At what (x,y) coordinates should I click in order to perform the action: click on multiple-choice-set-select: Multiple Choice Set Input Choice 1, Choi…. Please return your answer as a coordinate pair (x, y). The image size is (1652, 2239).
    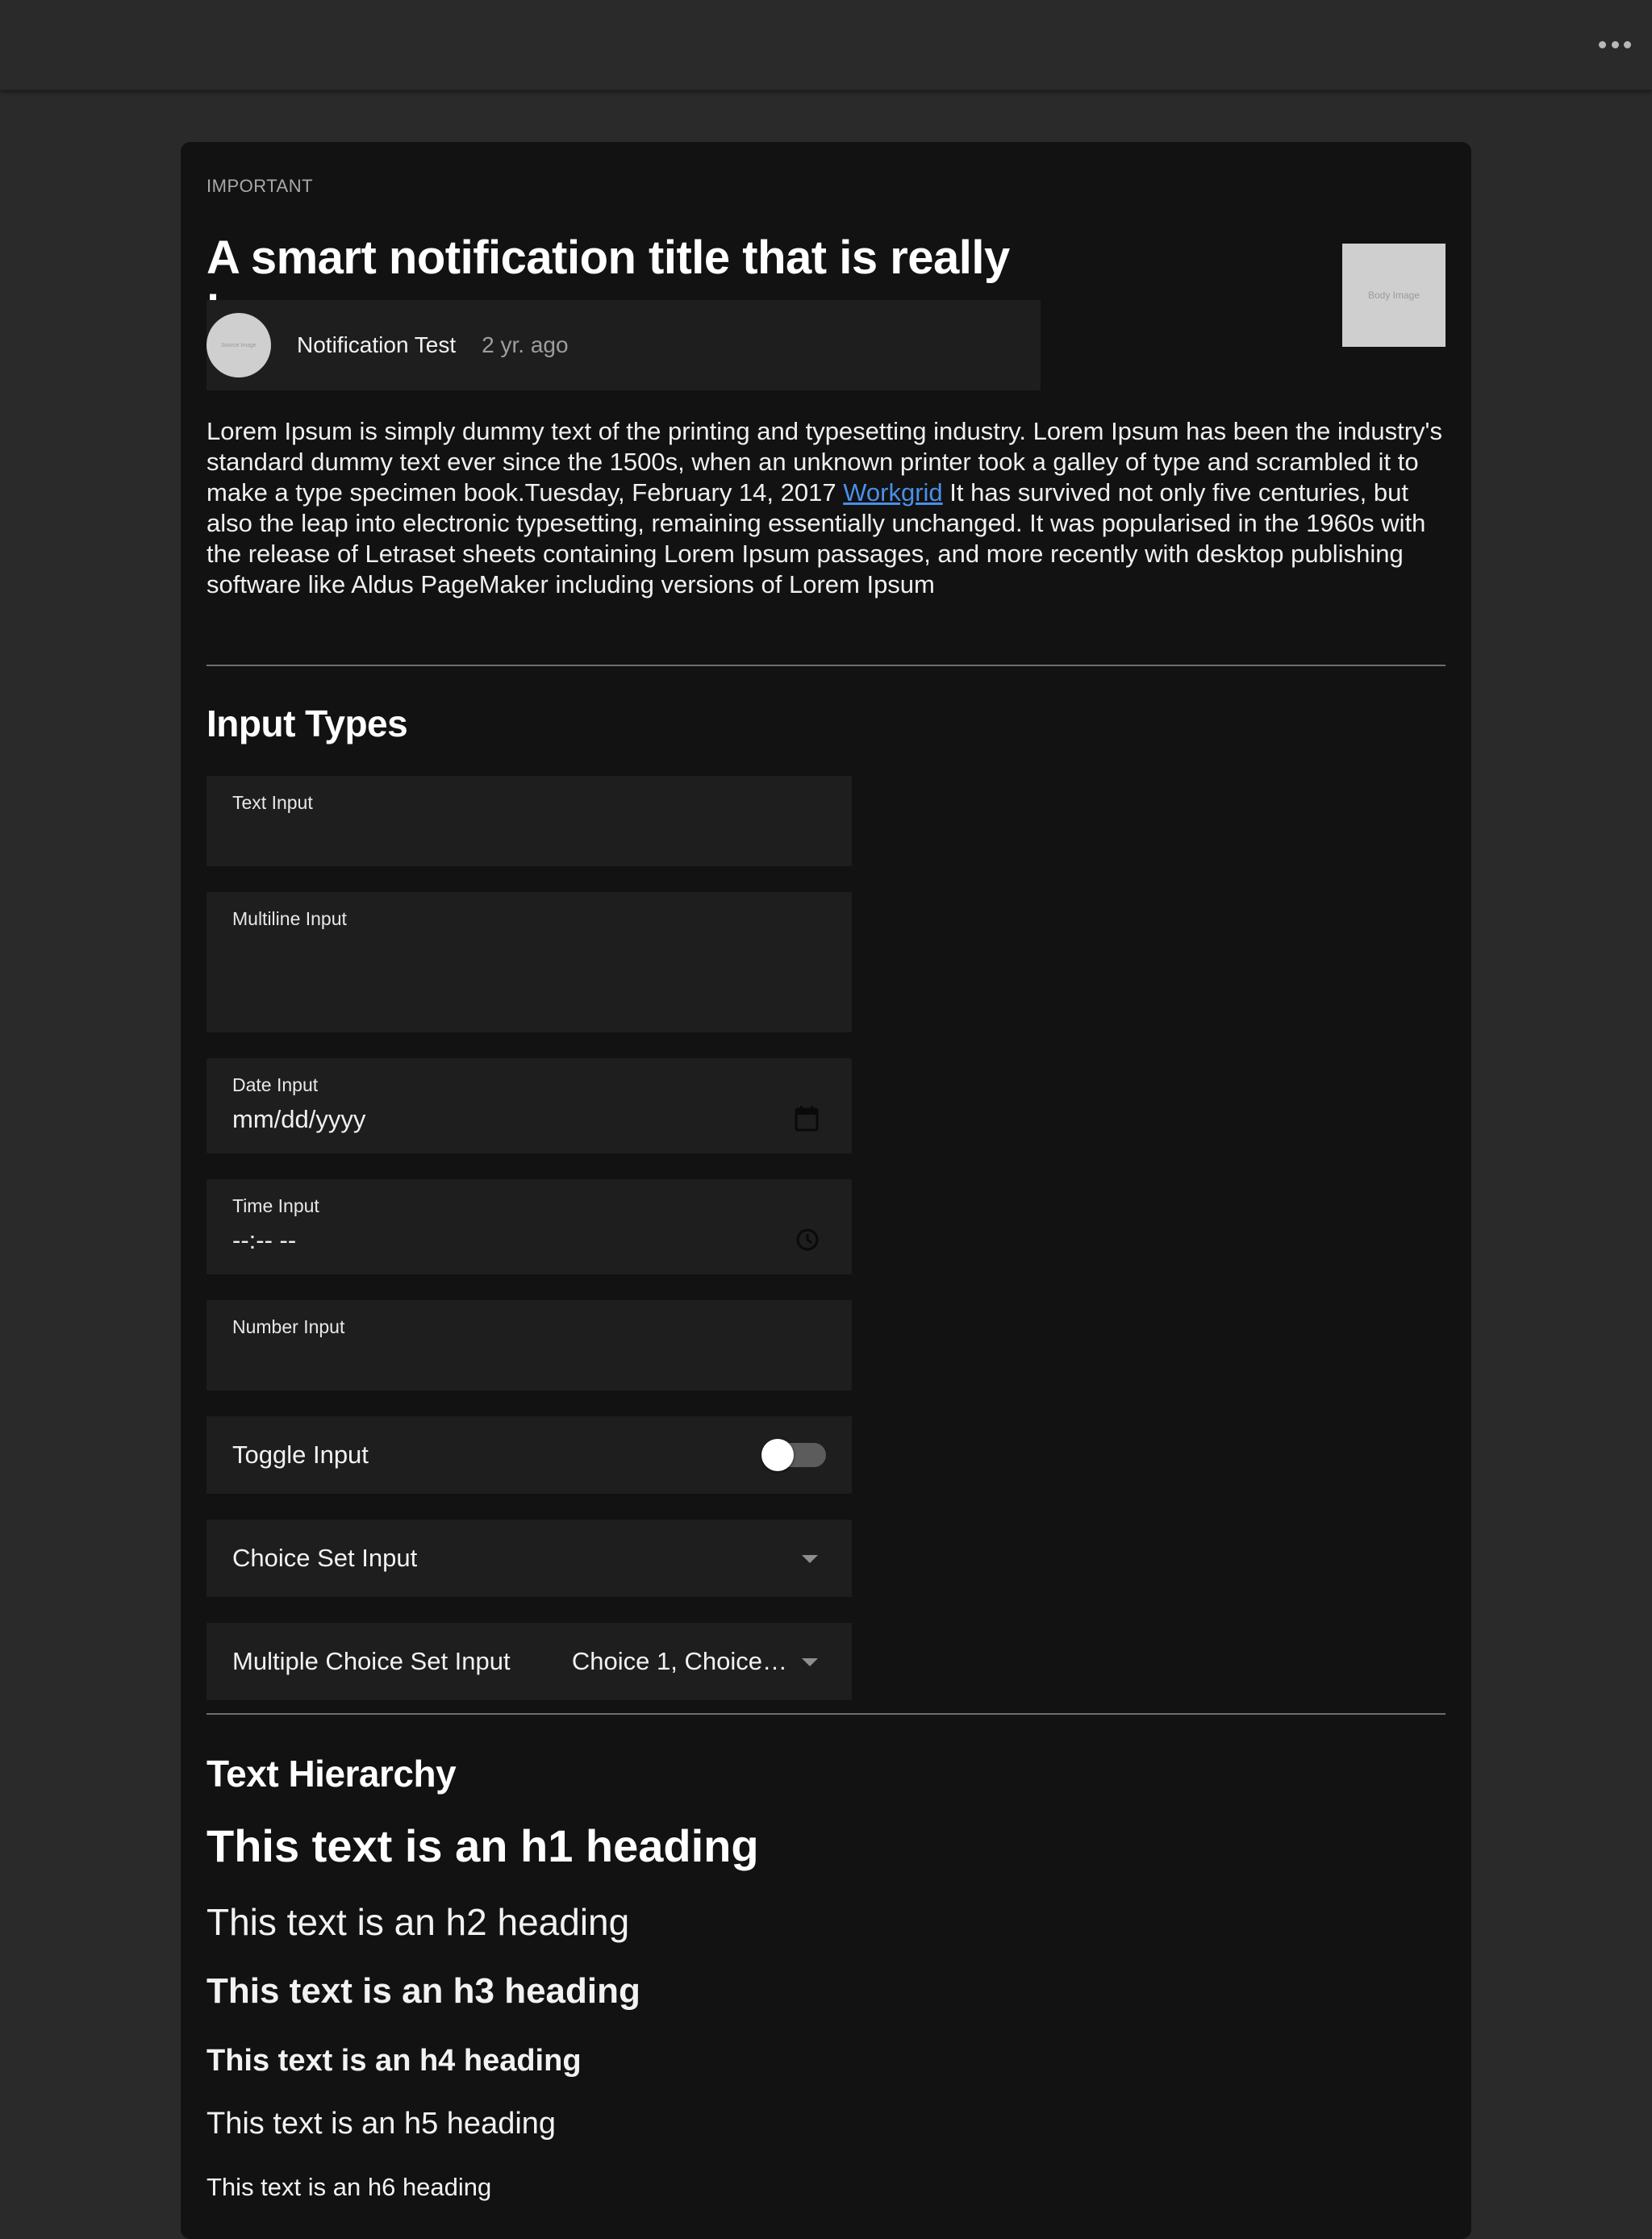
    Looking at the image, I should click on (529, 1661).